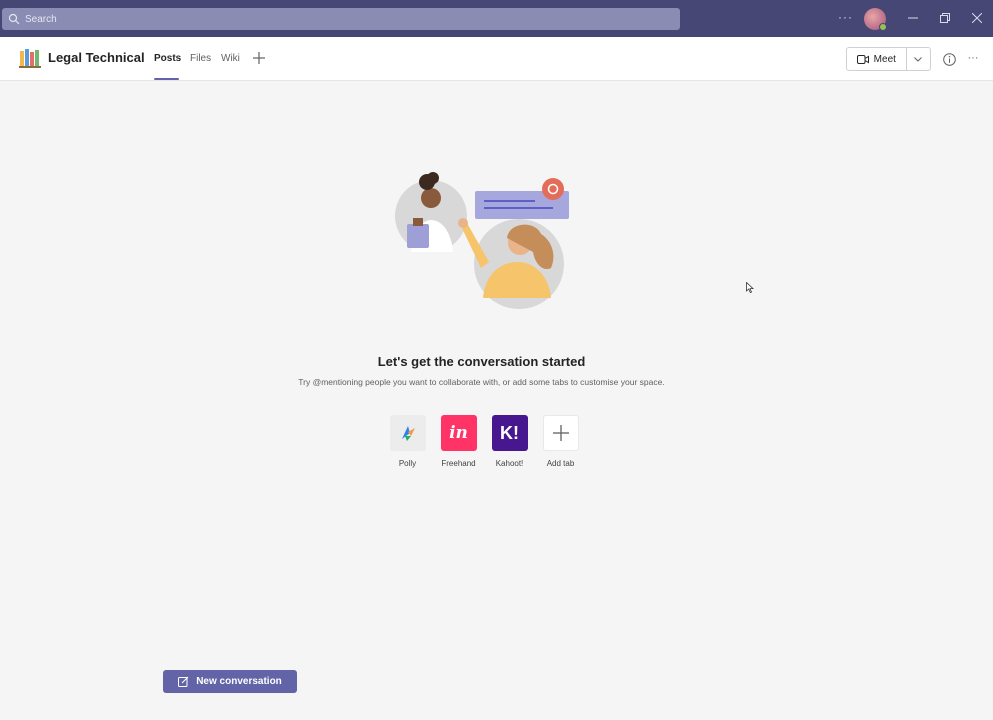 Image resolution: width=993 pixels, height=720 pixels. Describe the element at coordinates (407, 463) in the screenshot. I see `app-label: Polly` at that location.